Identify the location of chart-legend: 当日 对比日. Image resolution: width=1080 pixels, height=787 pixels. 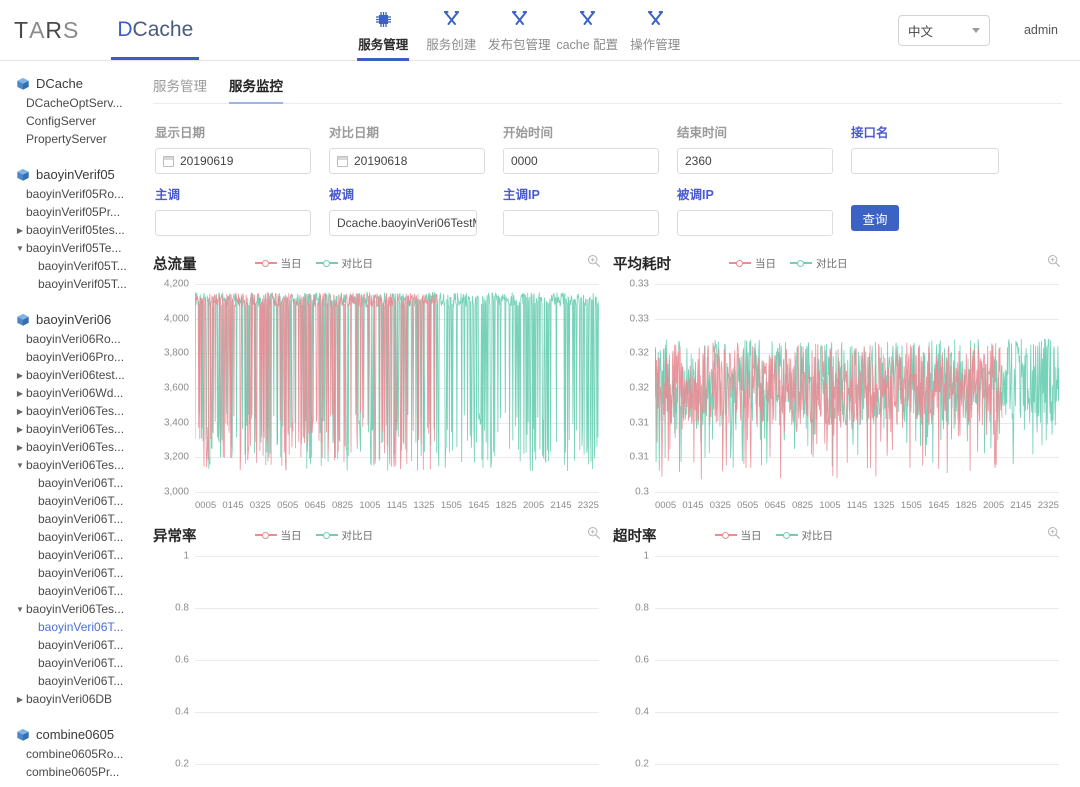
(313, 263).